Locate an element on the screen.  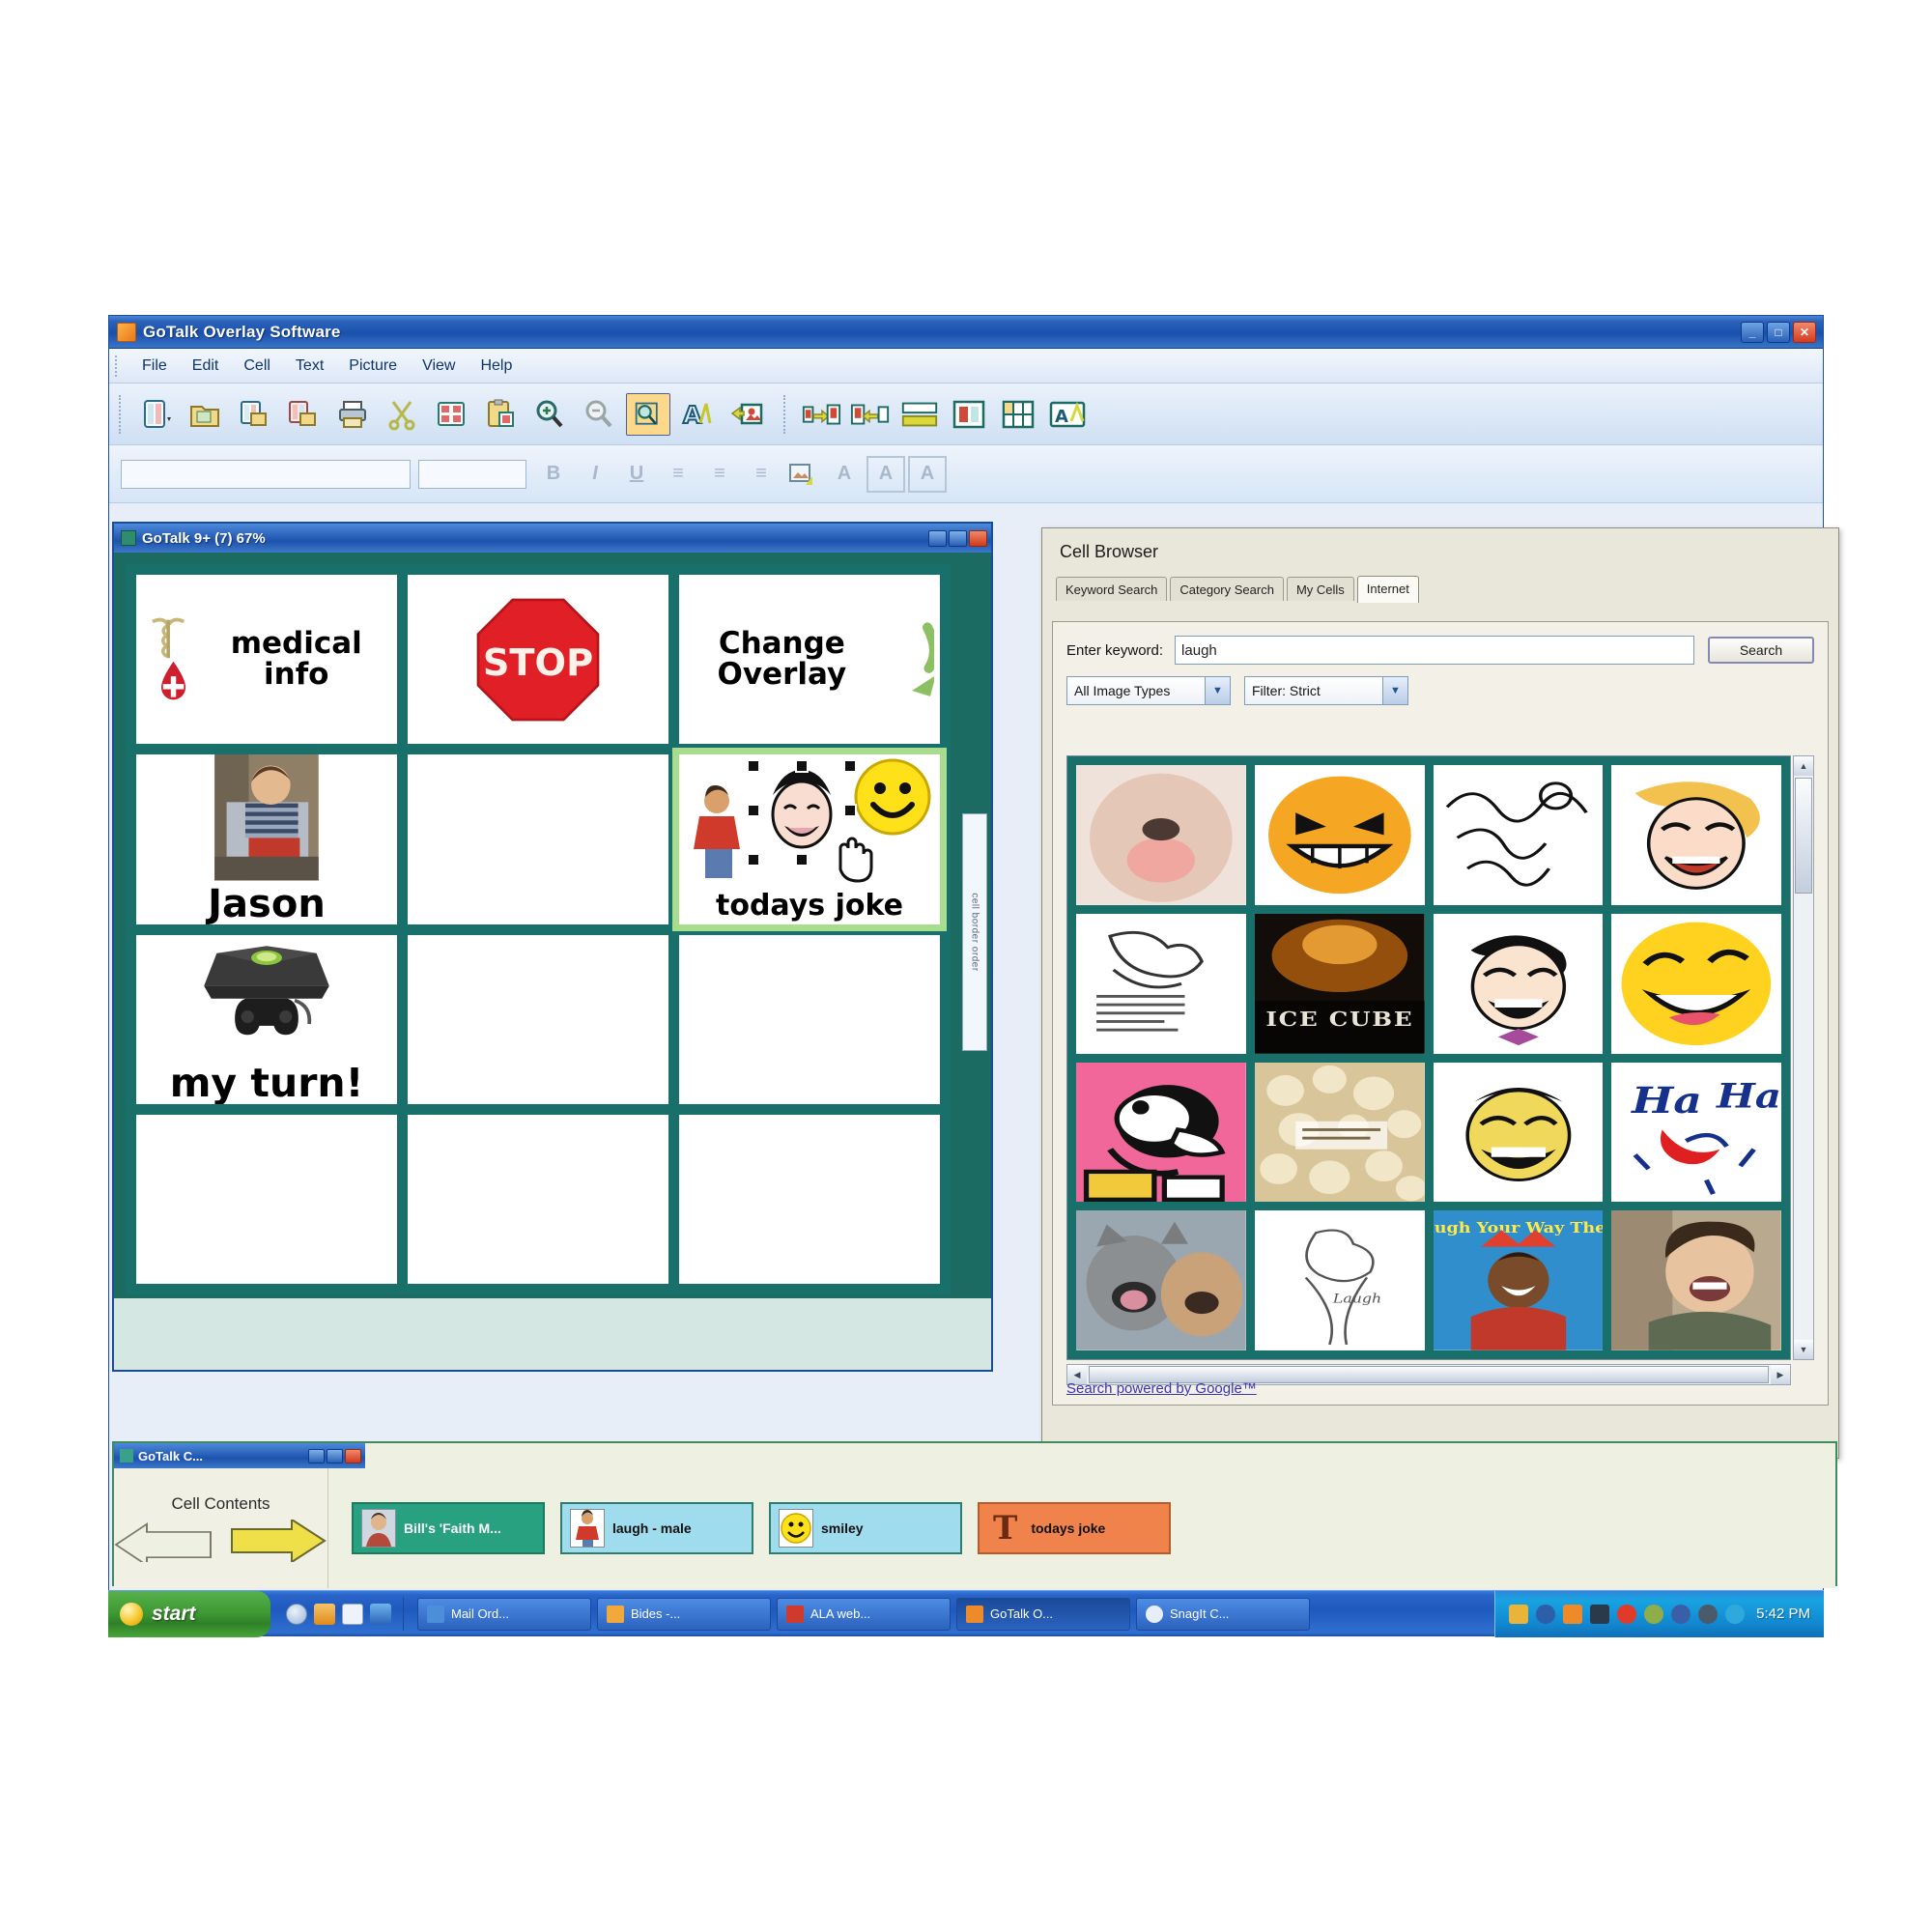
maximize-button: □ is located at coordinates (1778, 332).